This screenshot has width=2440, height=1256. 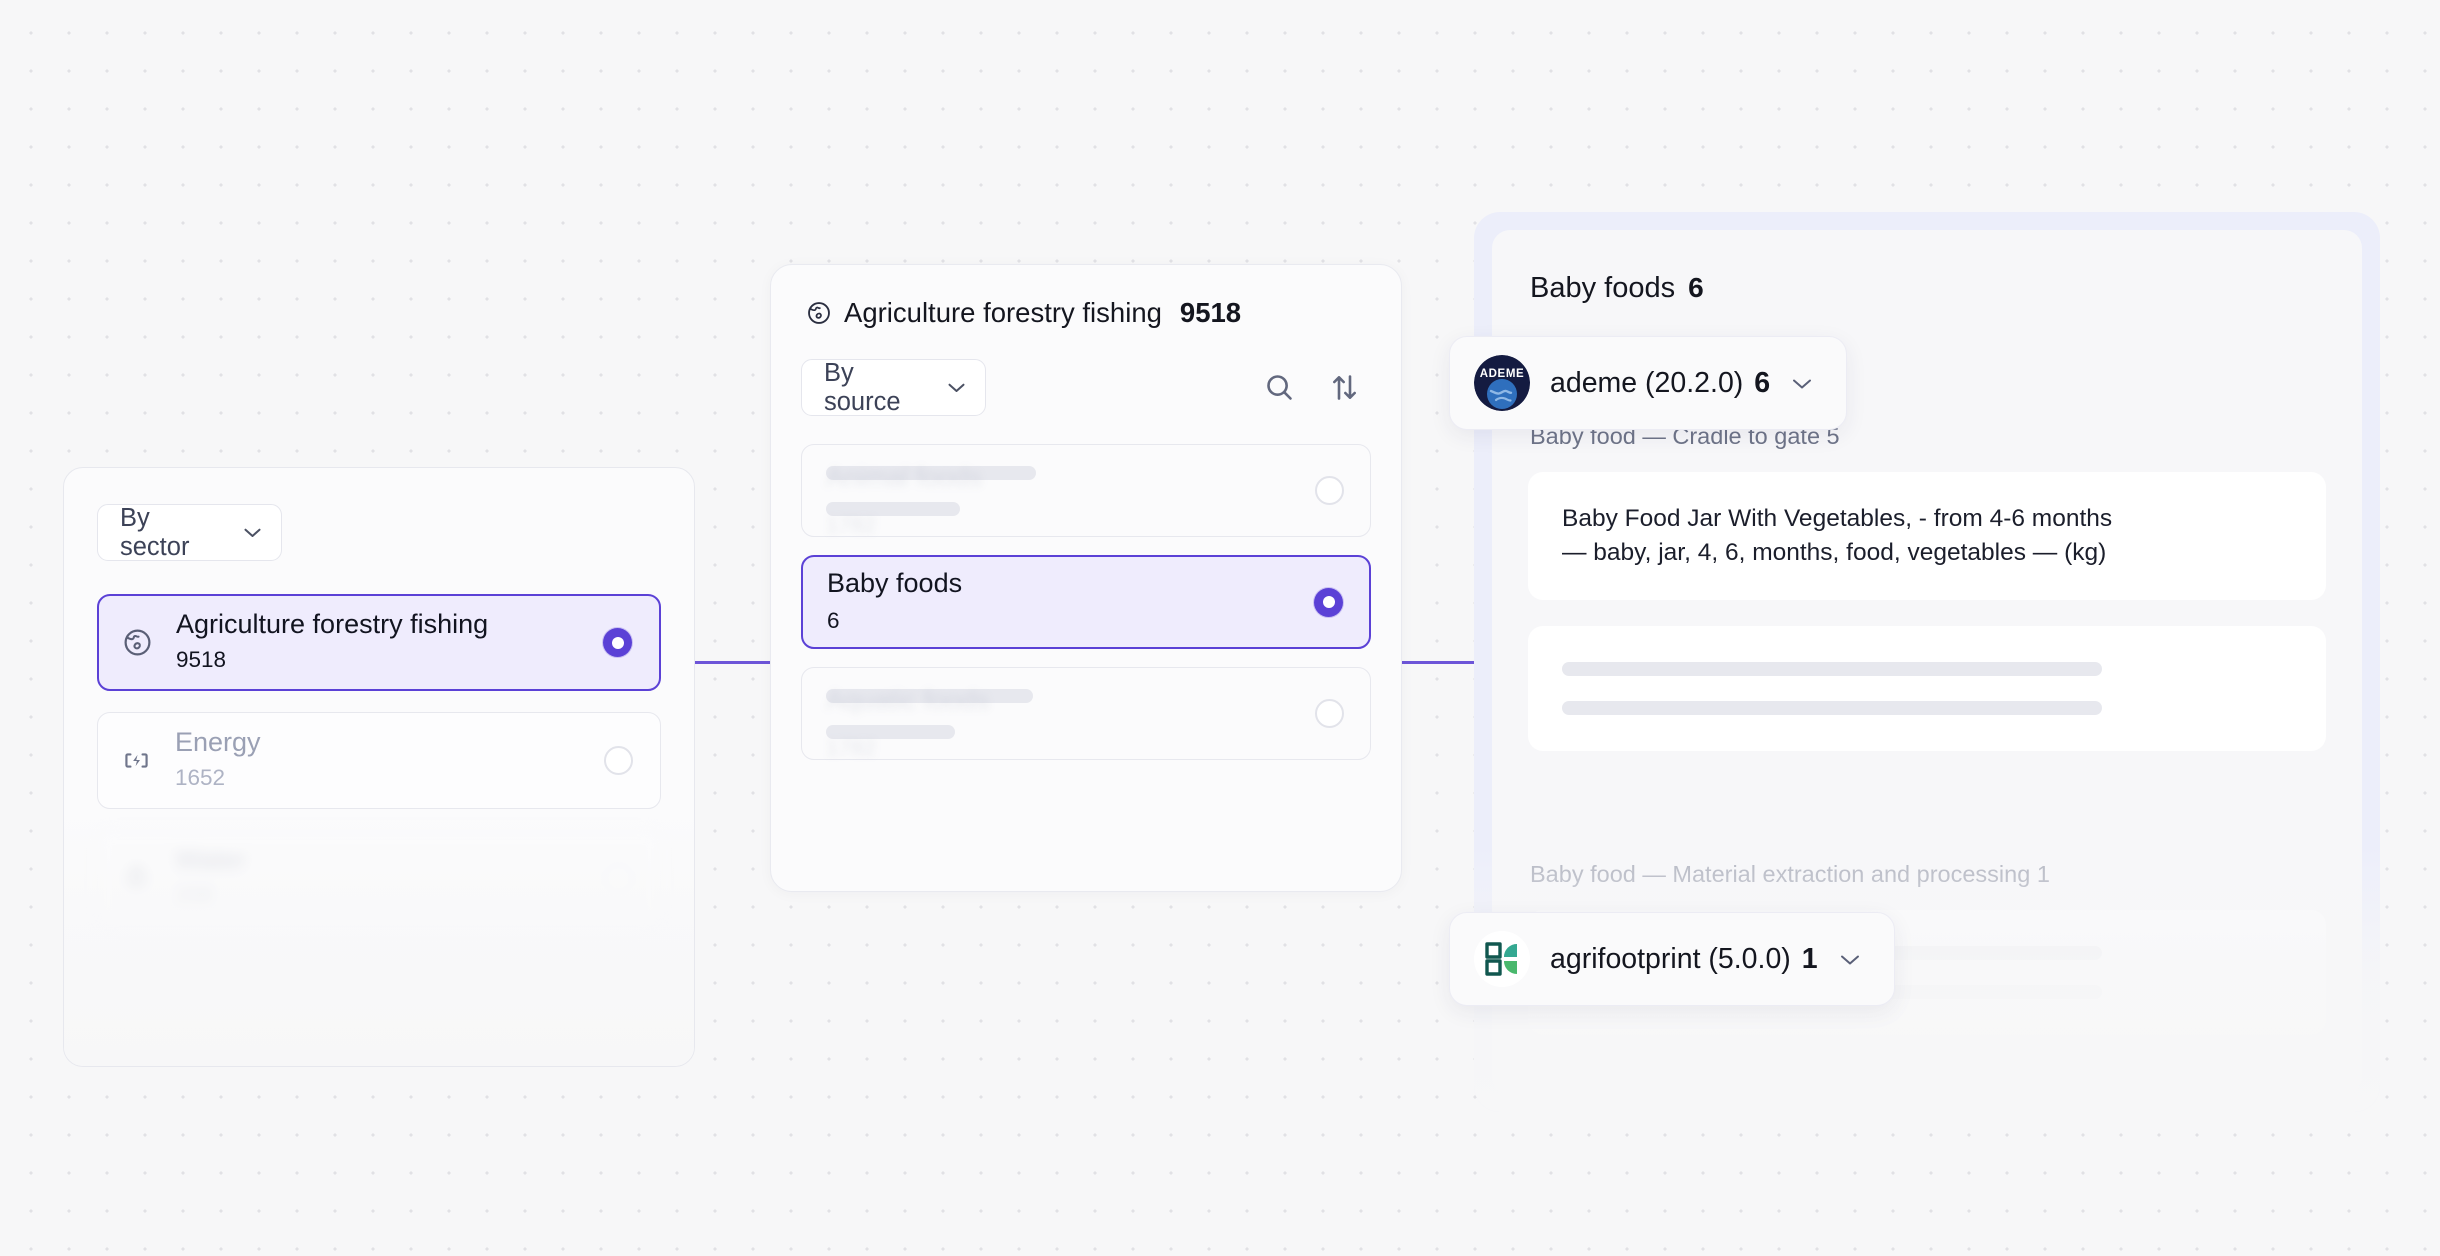 What do you see at coordinates (1070, 602) in the screenshot?
I see `source-item-text: Baby foods 6` at bounding box center [1070, 602].